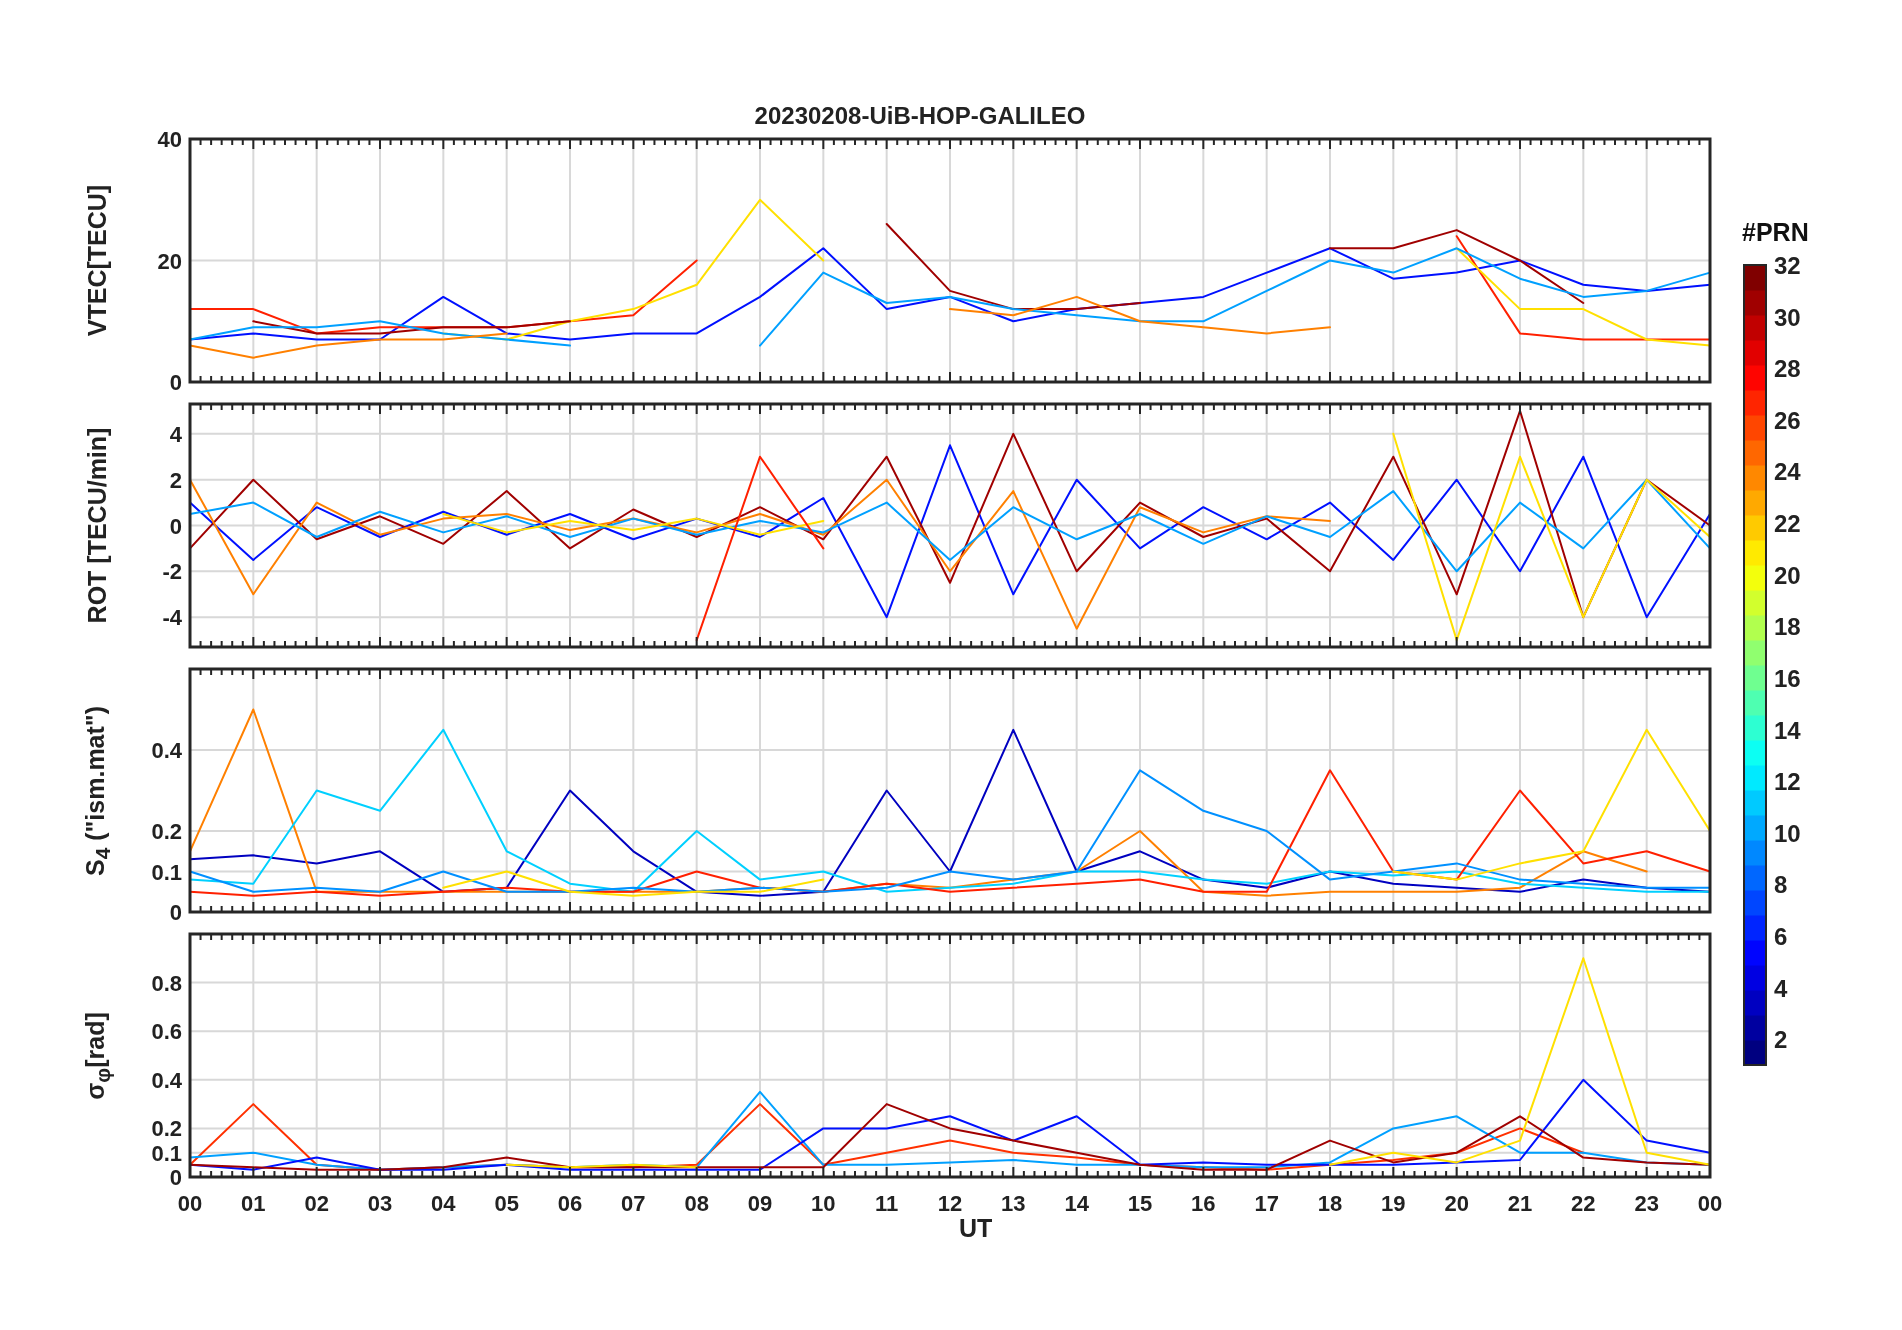  I want to click on y-axis-label: ROT [TECU/min], so click(98, 525).